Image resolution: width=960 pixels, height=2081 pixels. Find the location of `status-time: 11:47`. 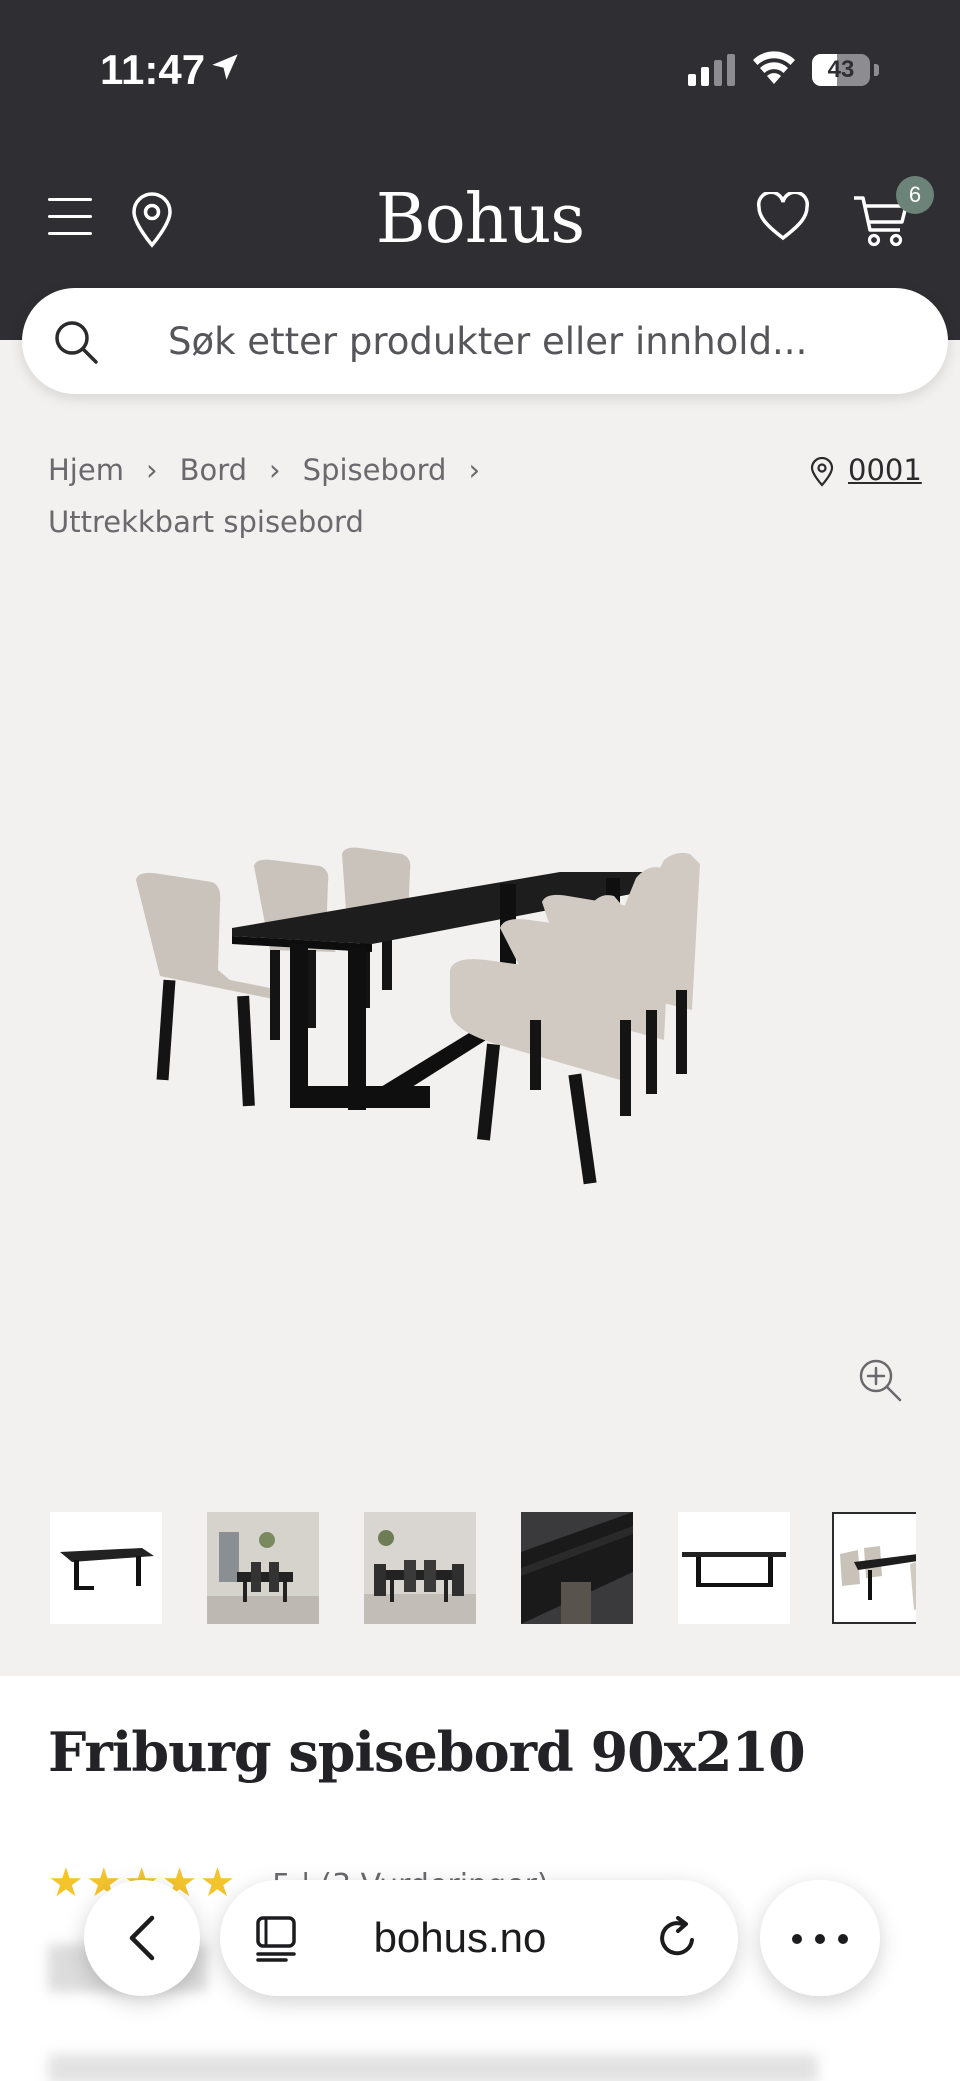

status-time: 11:47 is located at coordinates (153, 69).